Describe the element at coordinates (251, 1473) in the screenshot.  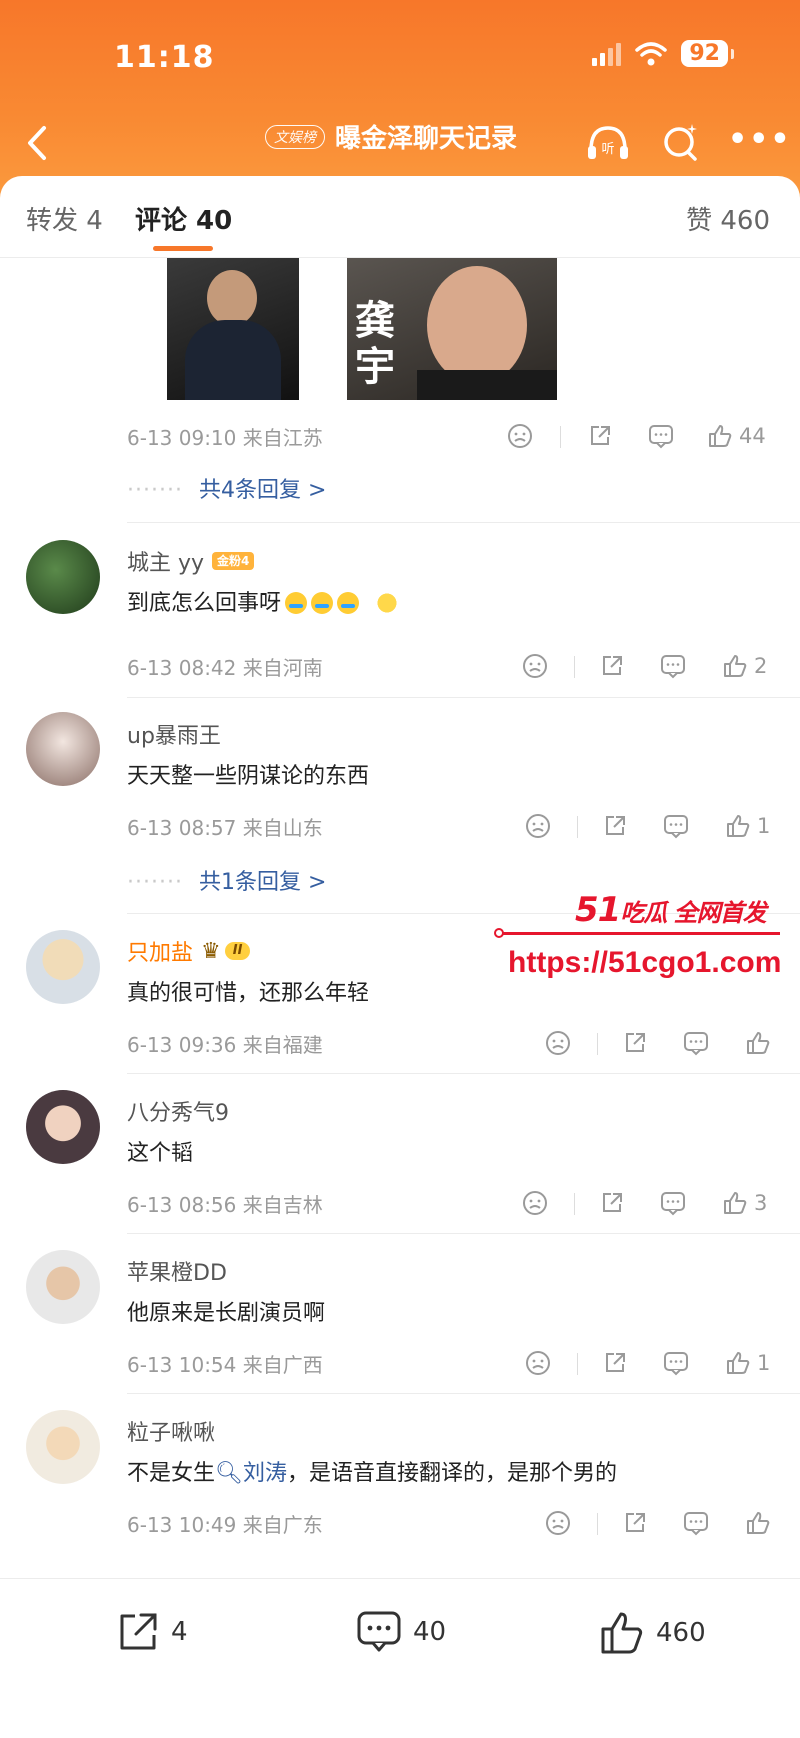
I see `search-topic-link: 🔍︎刘涛` at that location.